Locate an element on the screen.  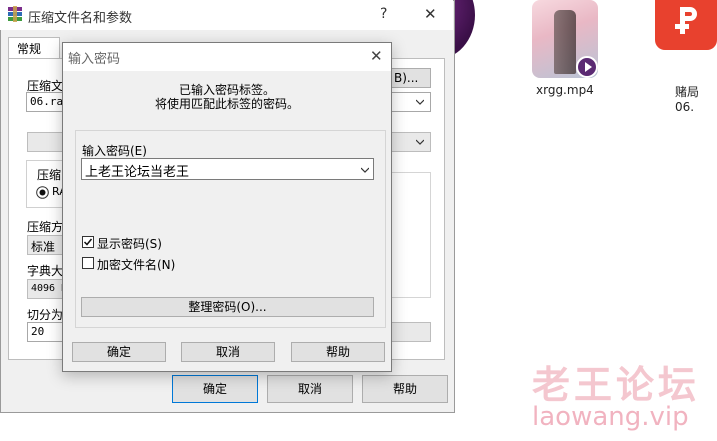
method-label: 压缩方 is located at coordinates (45, 227).